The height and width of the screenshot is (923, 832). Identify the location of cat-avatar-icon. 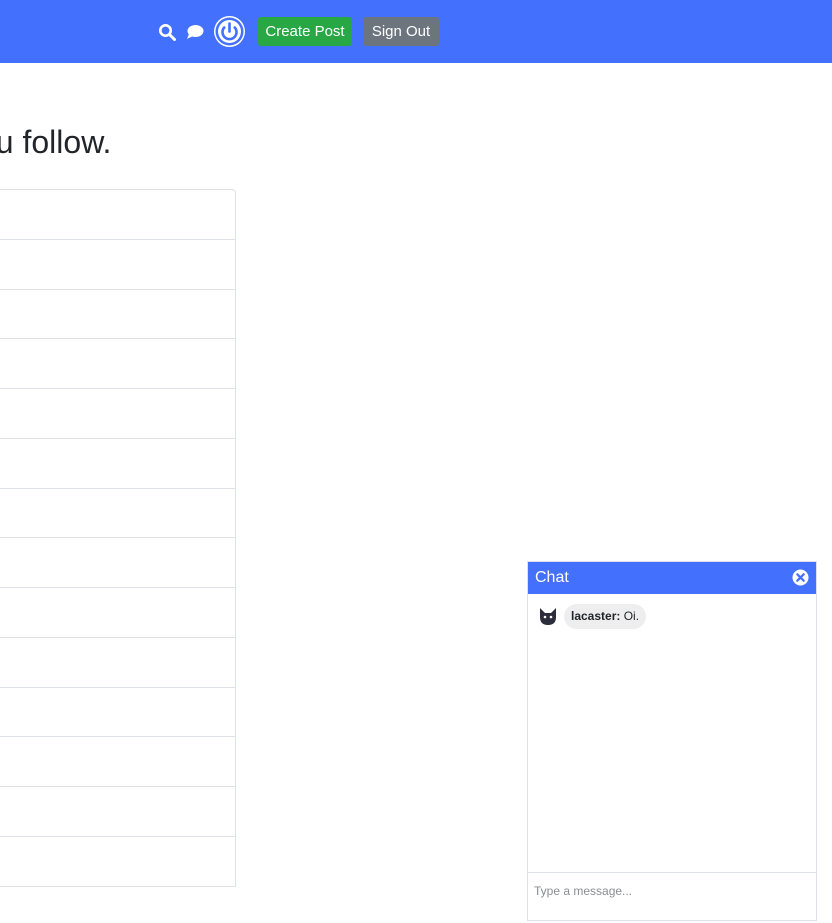
(548, 616).